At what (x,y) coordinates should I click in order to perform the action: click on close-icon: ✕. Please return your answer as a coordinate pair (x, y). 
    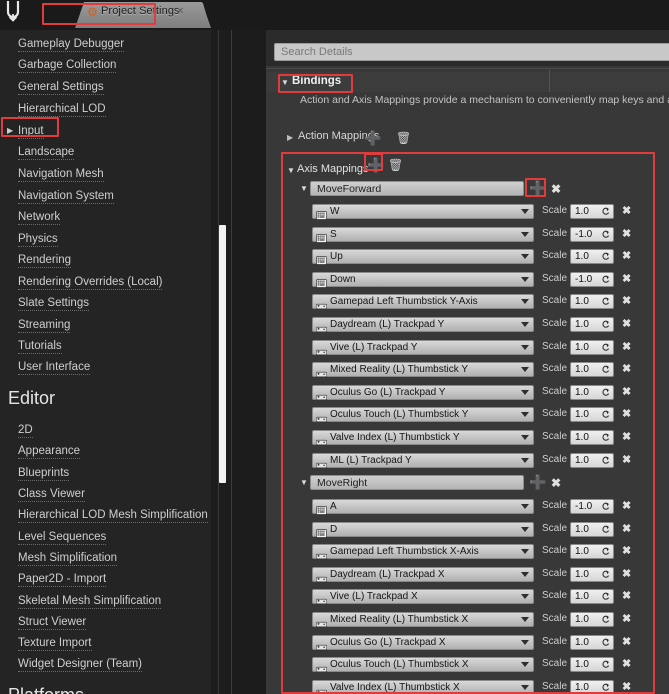
    Looking at the image, I should click on (180, 11).